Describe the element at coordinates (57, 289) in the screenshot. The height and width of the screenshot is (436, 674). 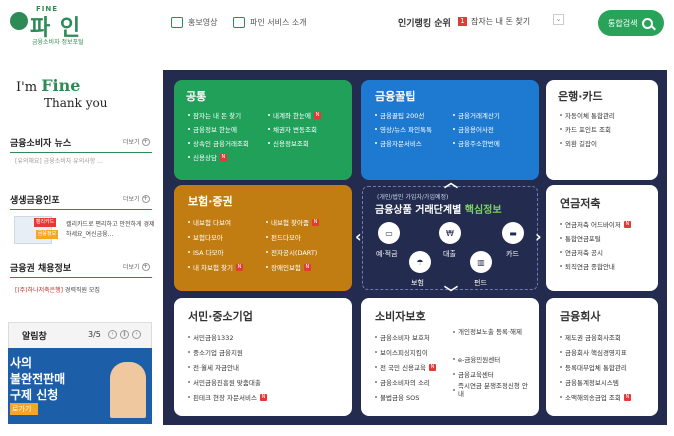
I see `job-item: [(주)하나저축은행] 경력직원 모집` at that location.